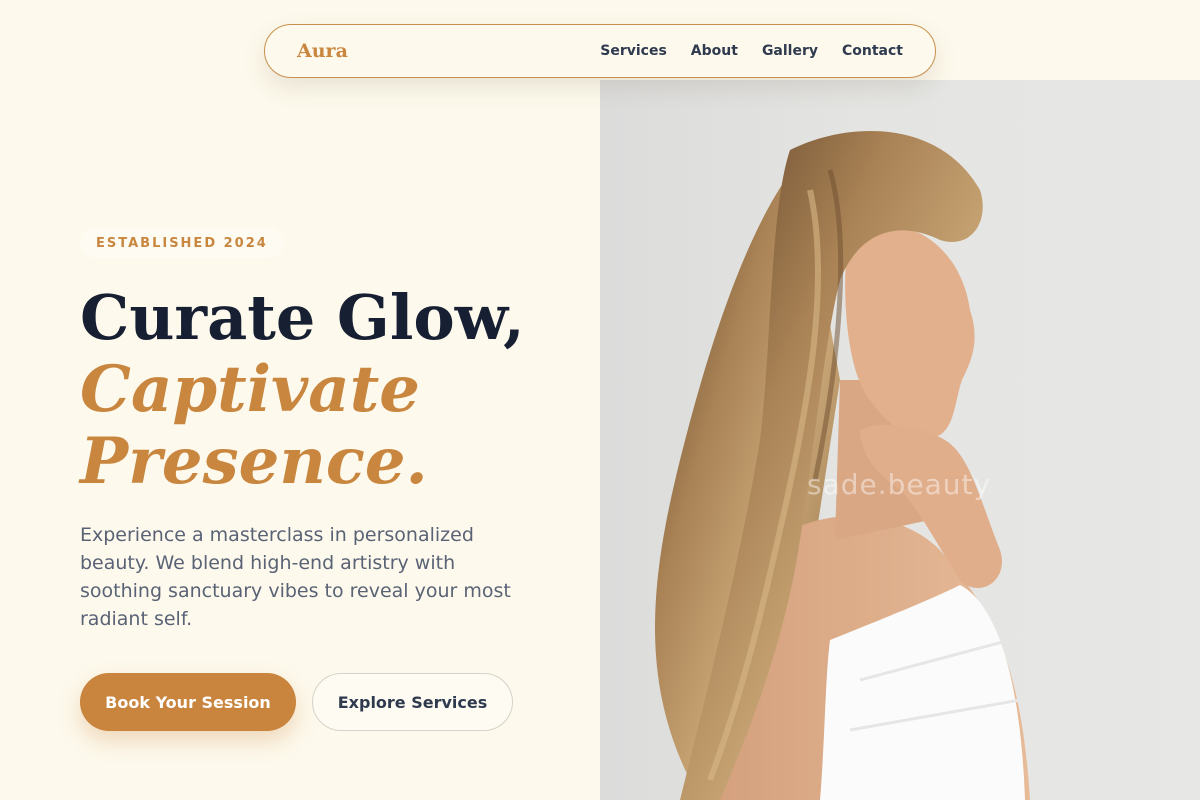 The width and height of the screenshot is (1200, 800). What do you see at coordinates (322, 51) in the screenshot?
I see `brand-logo: Aura` at bounding box center [322, 51].